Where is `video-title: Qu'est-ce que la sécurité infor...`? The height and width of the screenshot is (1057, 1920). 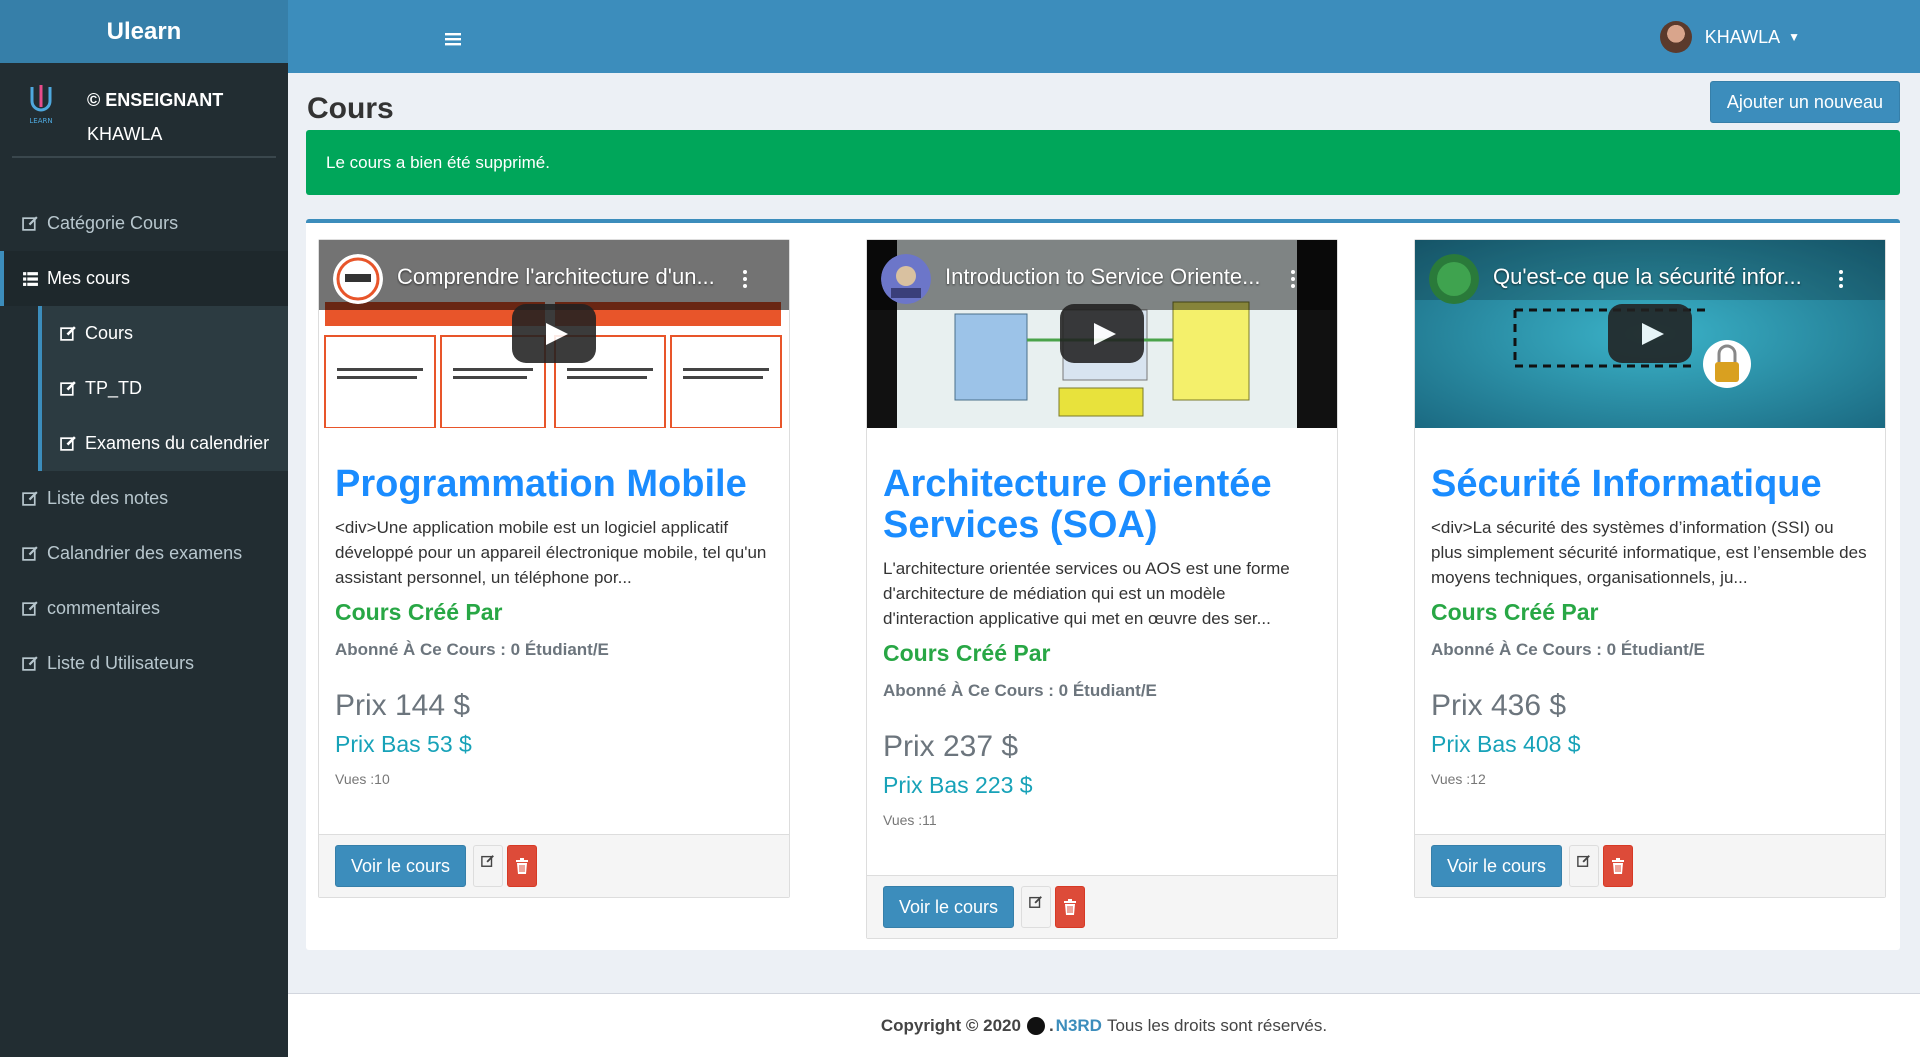 video-title: Qu'est-ce que la sécurité infor... is located at coordinates (1647, 276).